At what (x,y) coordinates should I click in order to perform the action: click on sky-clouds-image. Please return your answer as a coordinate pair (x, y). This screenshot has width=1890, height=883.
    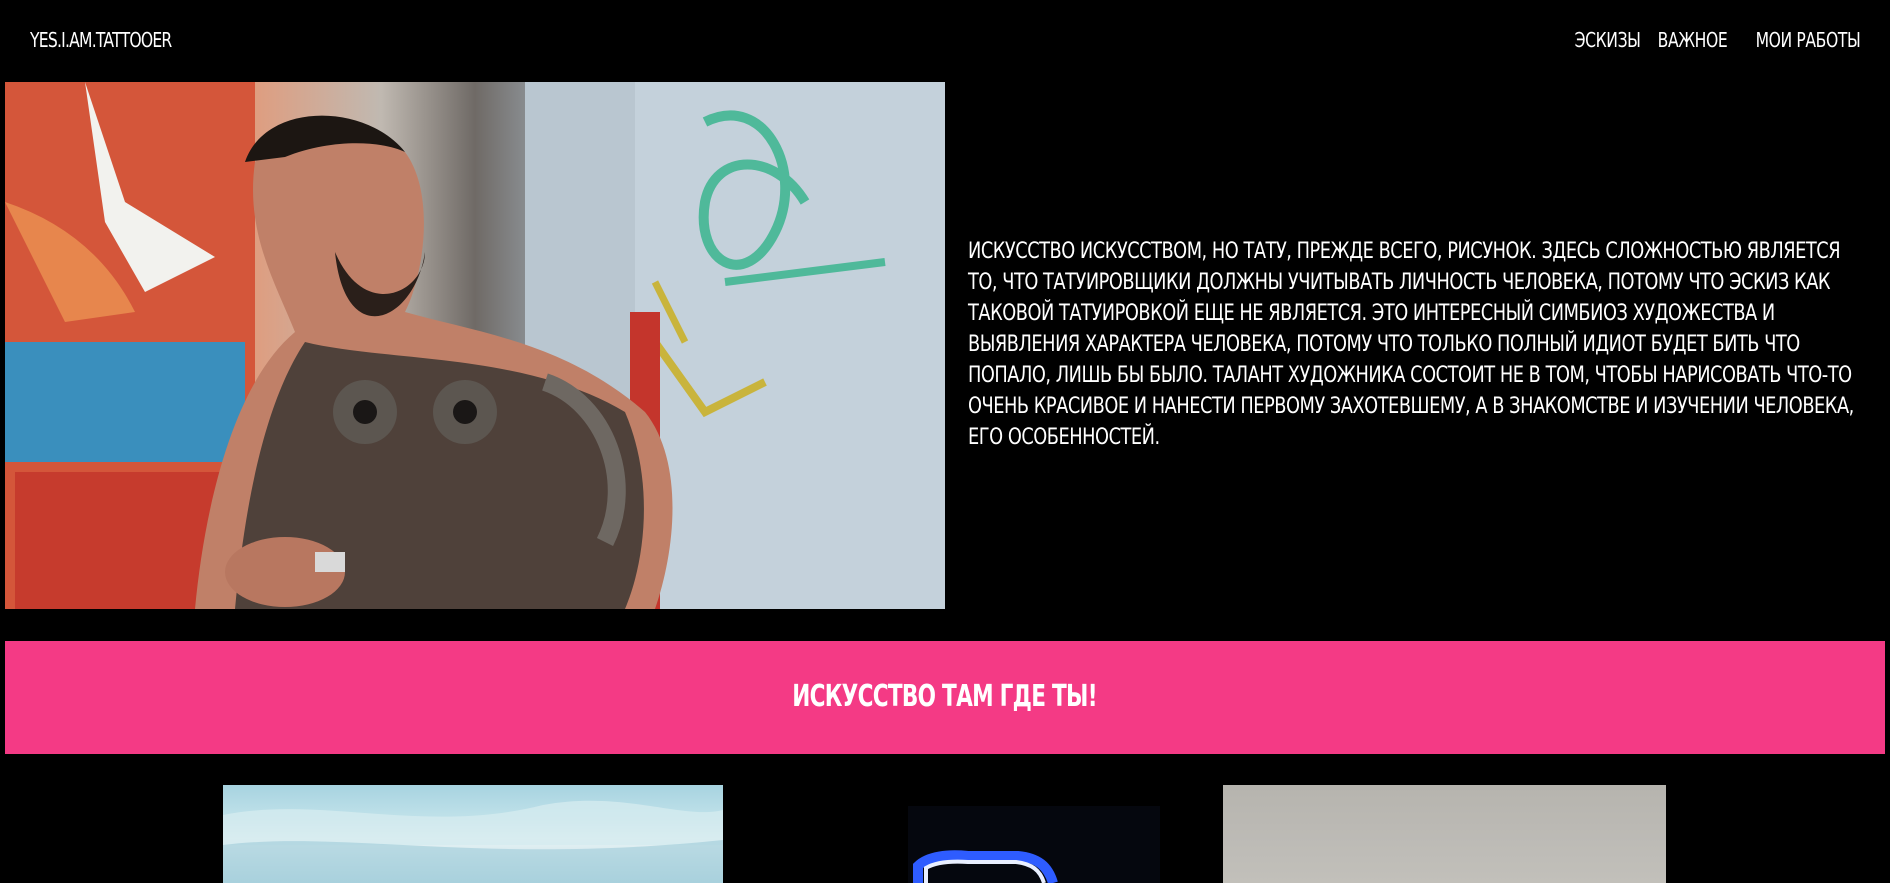
    Looking at the image, I should click on (473, 841).